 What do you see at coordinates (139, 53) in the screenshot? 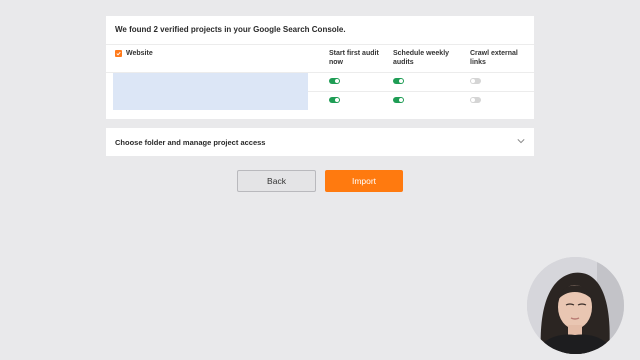
I see `column-header-website: Website` at bounding box center [139, 53].